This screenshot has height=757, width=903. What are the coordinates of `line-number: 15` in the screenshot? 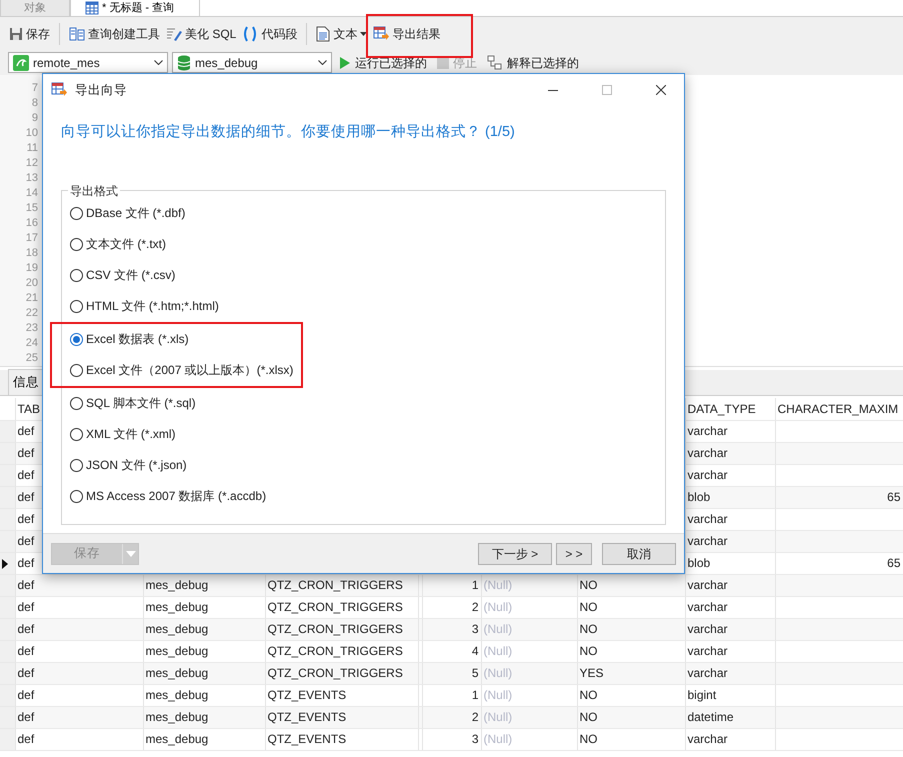 It's located at (31, 208).